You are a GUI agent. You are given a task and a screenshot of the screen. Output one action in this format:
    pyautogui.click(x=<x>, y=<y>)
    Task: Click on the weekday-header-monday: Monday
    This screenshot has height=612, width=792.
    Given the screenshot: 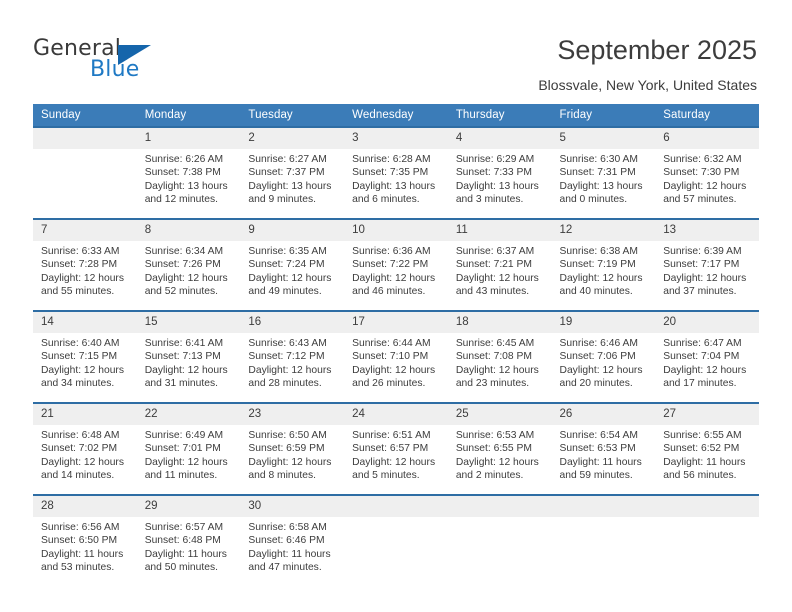 What is the action you would take?
    pyautogui.click(x=188, y=115)
    